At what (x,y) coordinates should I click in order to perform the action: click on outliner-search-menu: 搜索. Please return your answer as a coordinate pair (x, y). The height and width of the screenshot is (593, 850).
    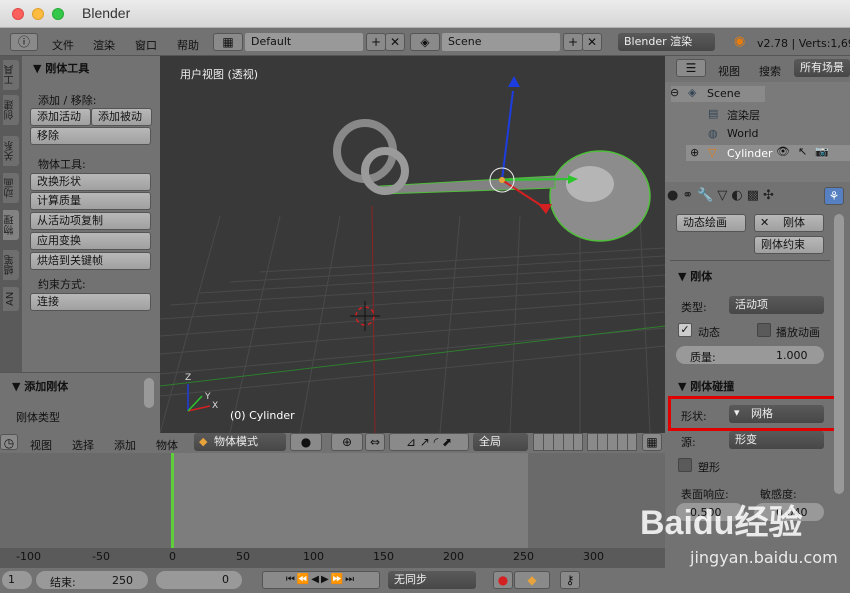
    Looking at the image, I should click on (770, 71).